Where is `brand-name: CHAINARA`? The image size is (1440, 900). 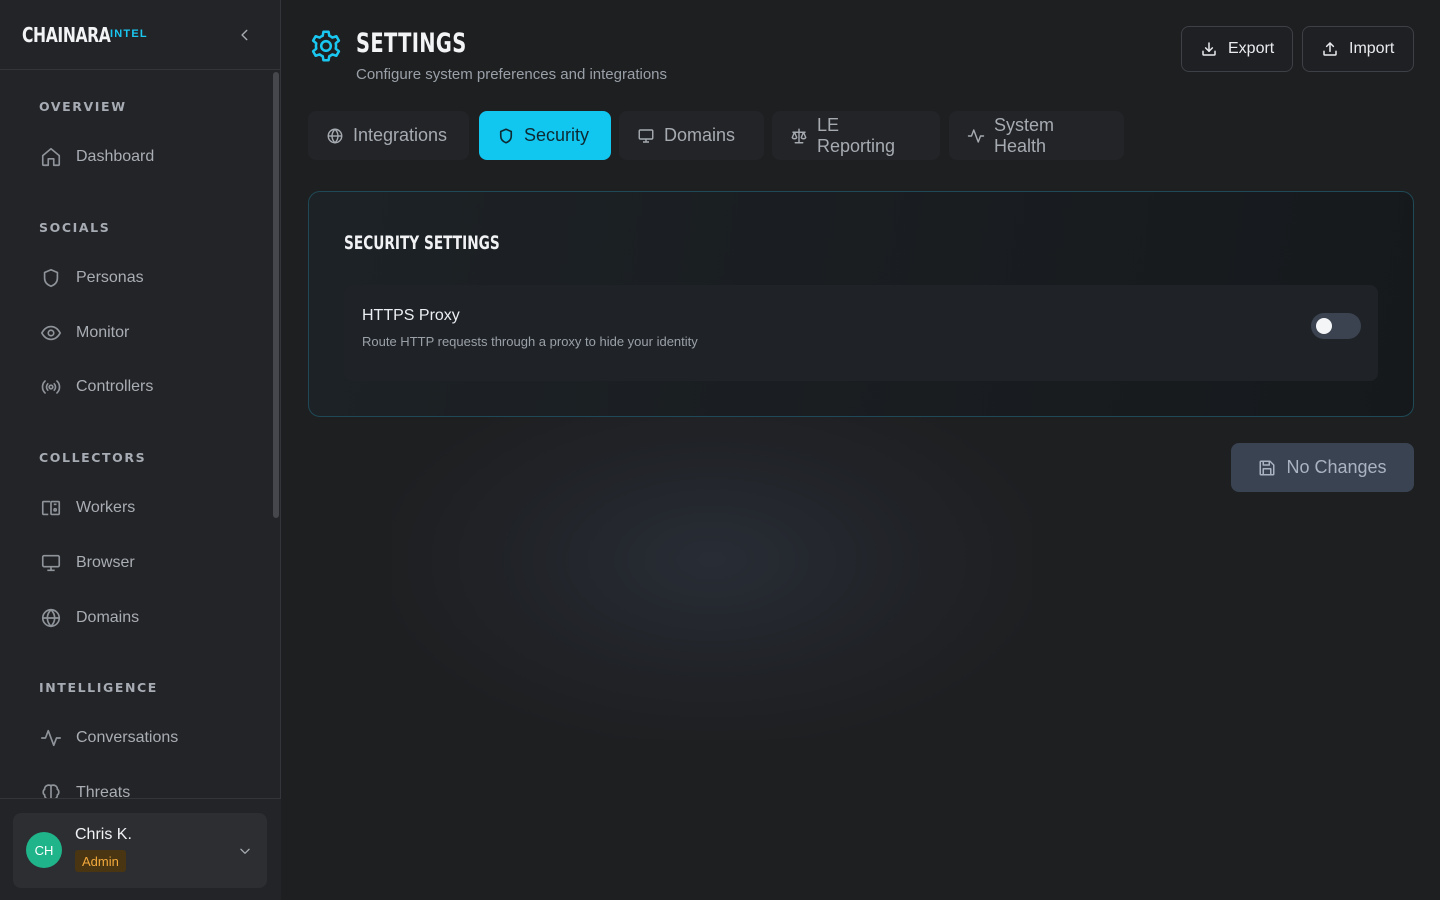
brand-name: CHAINARA is located at coordinates (66, 34).